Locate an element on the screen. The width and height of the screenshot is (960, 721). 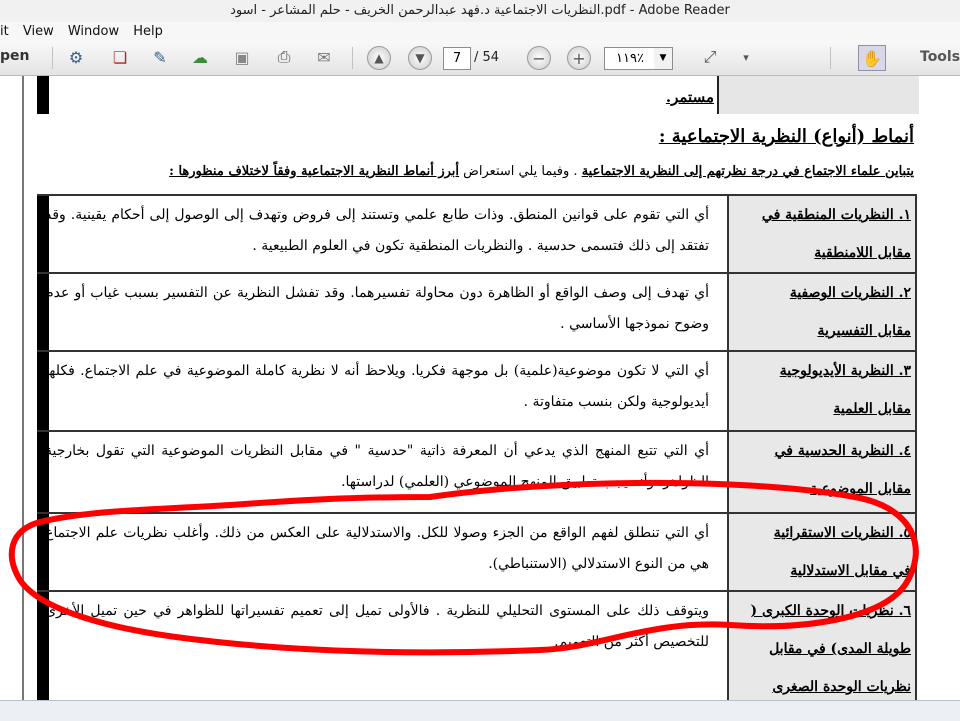
page-total: / 54 is located at coordinates (487, 57).